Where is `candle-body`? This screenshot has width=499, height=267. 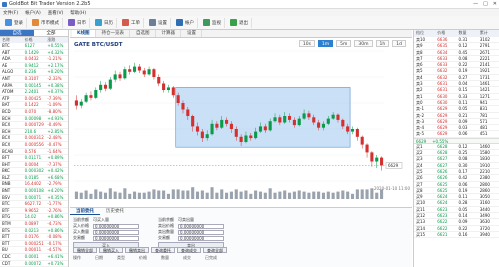
candle-body is located at coordinates (309, 115).